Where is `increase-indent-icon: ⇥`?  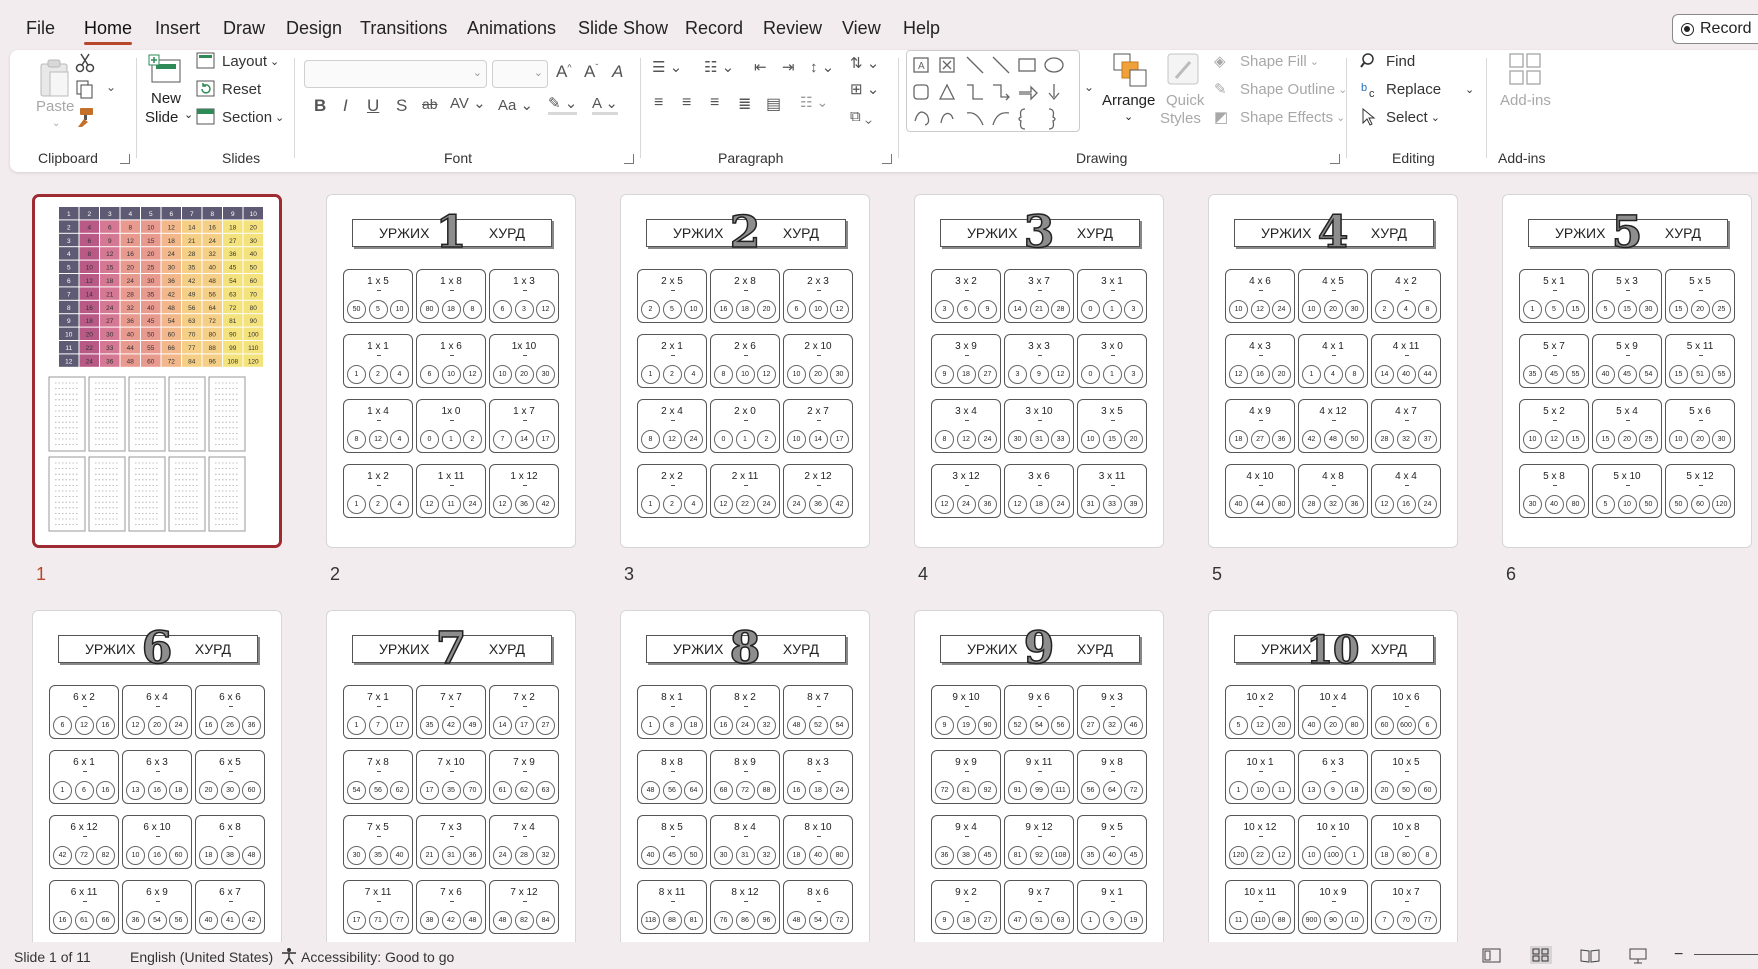
increase-indent-icon: ⇥ is located at coordinates (788, 67).